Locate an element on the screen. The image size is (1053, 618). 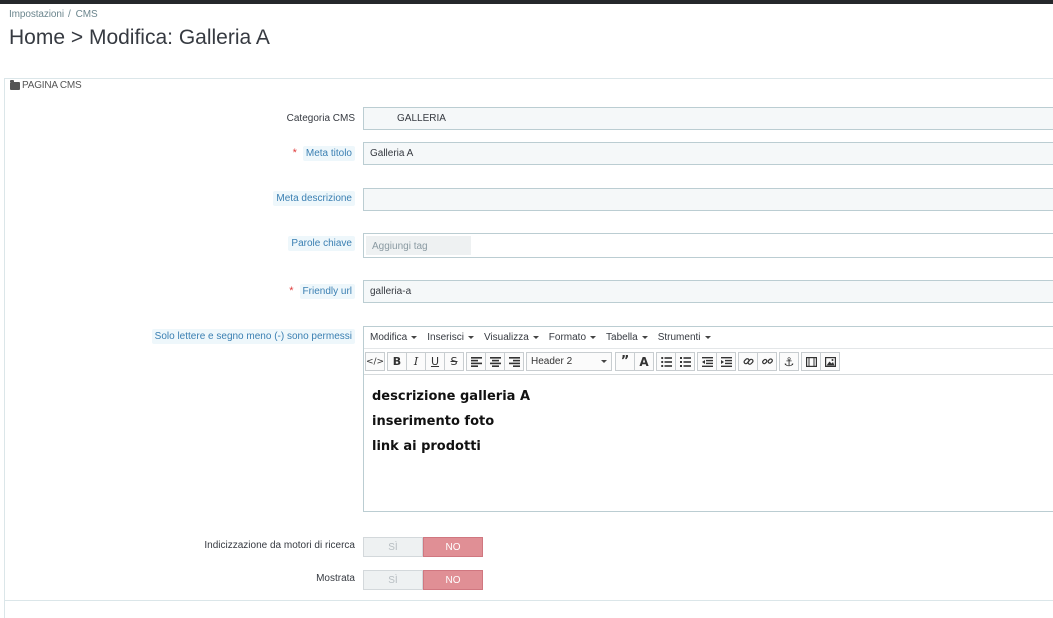
menu-modifica-label: Modifica is located at coordinates (389, 337).